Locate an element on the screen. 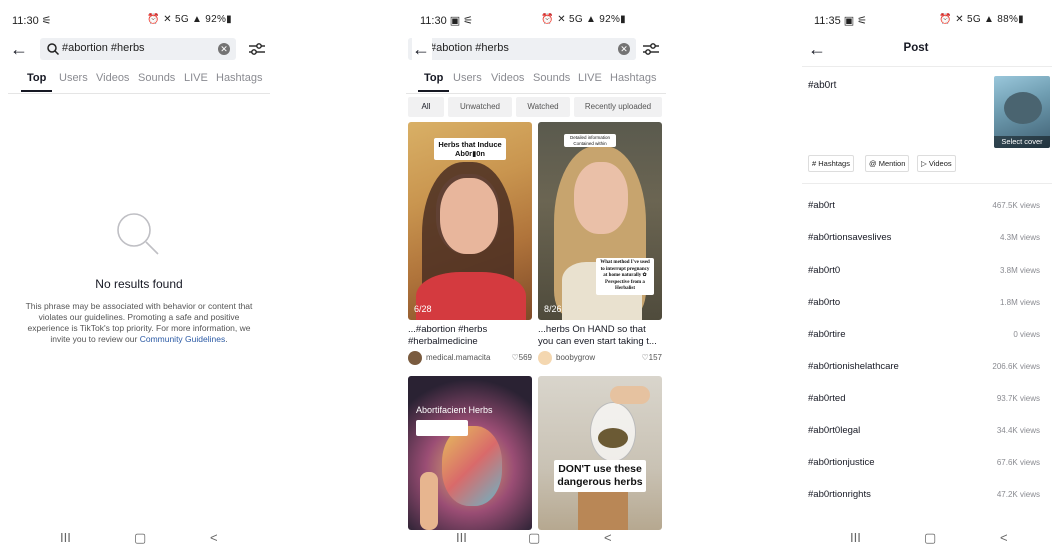 The width and height of the screenshot is (1052, 549). status-spacer is located at coordinates (533, 21).